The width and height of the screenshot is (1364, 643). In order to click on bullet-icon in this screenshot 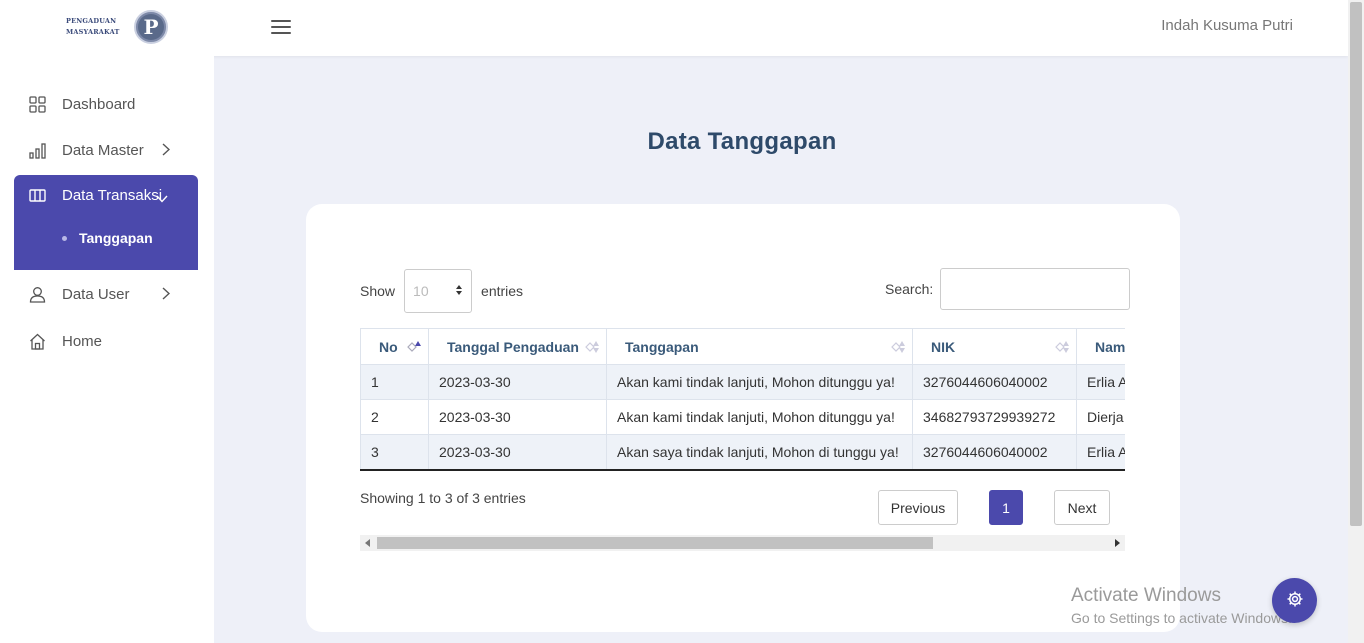, I will do `click(64, 238)`.